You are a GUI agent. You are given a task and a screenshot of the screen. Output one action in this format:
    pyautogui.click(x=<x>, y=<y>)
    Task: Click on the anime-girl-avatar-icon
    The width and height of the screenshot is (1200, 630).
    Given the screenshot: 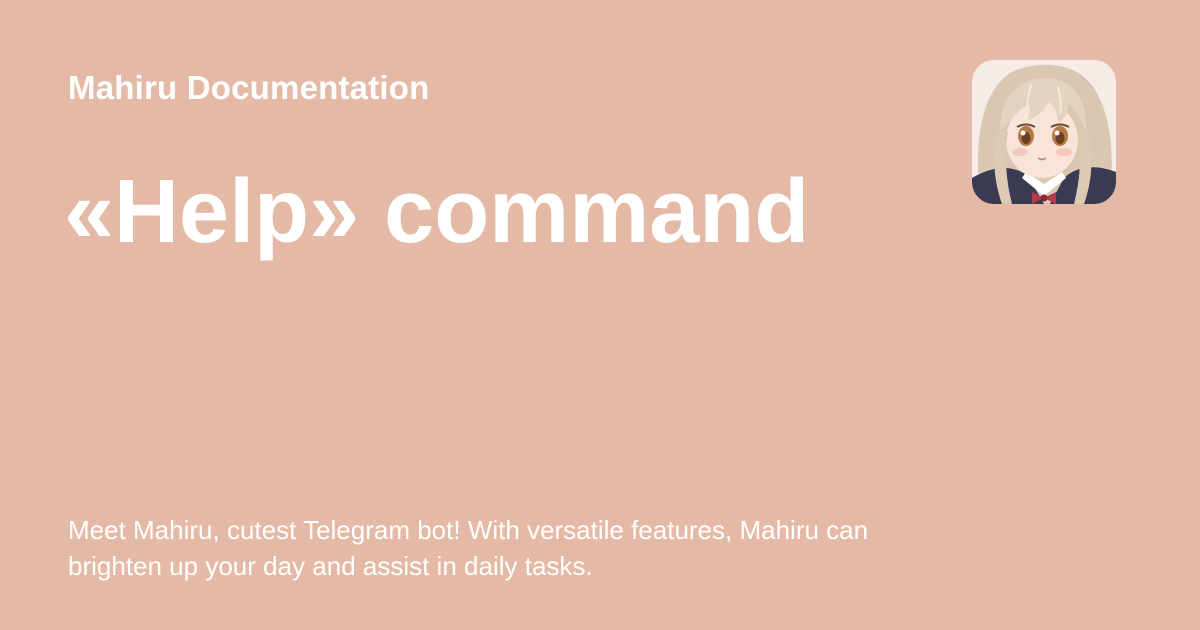 What is the action you would take?
    pyautogui.click(x=1044, y=132)
    